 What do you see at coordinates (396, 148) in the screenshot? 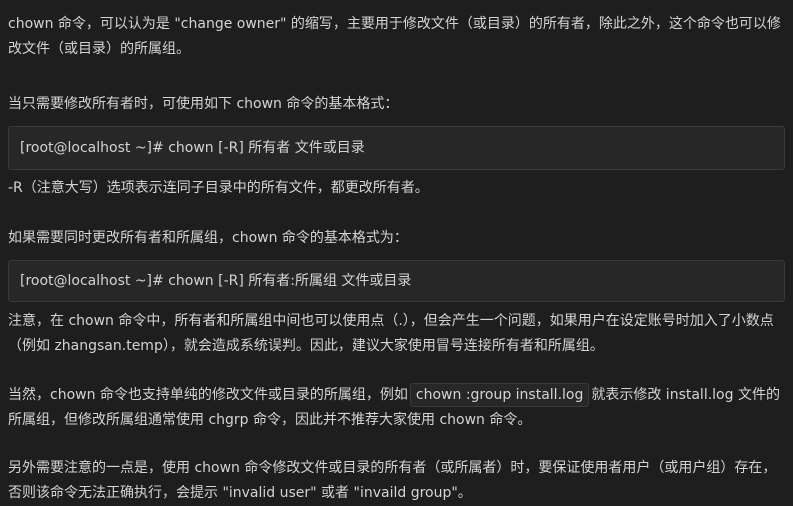
I see `code-block-owner-only: [root@localhost ~]# chown [-R] 所有者 文件或目录` at bounding box center [396, 148].